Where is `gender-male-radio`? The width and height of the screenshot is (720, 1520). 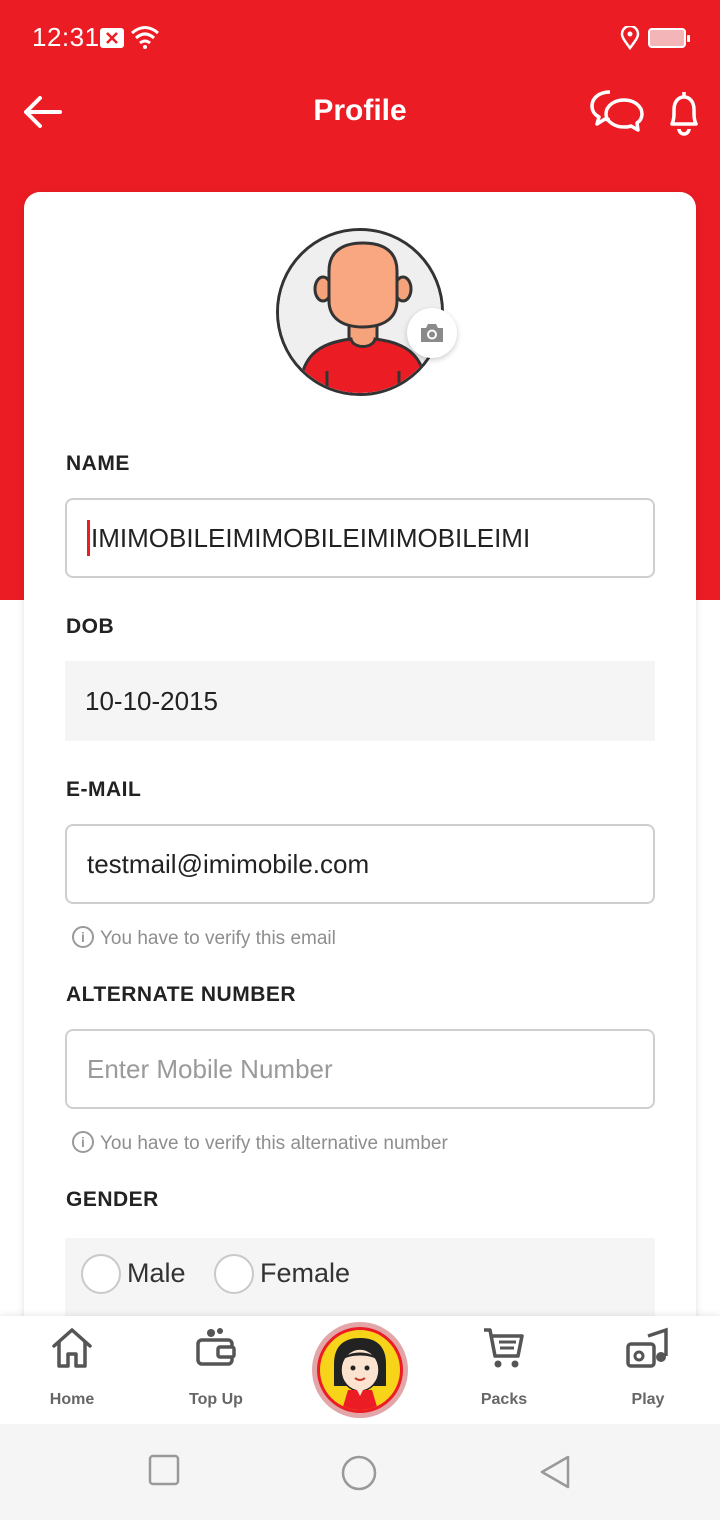
gender-male-radio is located at coordinates (101, 1274).